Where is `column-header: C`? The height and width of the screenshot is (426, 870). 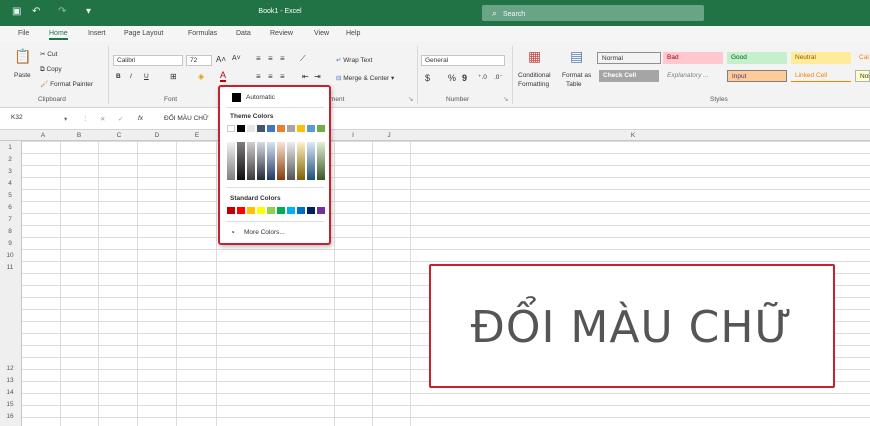 column-header: C is located at coordinates (119, 135).